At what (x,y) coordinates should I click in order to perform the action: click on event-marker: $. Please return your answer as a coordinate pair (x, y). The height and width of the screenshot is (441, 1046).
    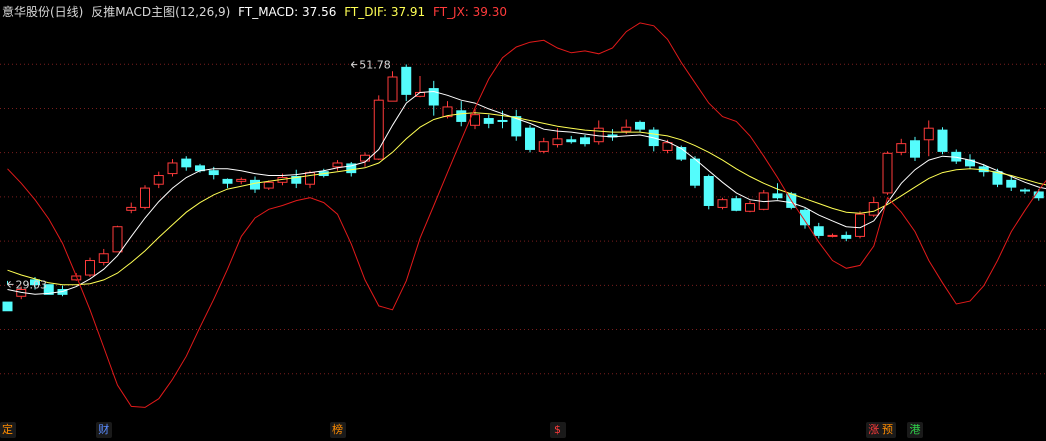
    Looking at the image, I should click on (557, 430).